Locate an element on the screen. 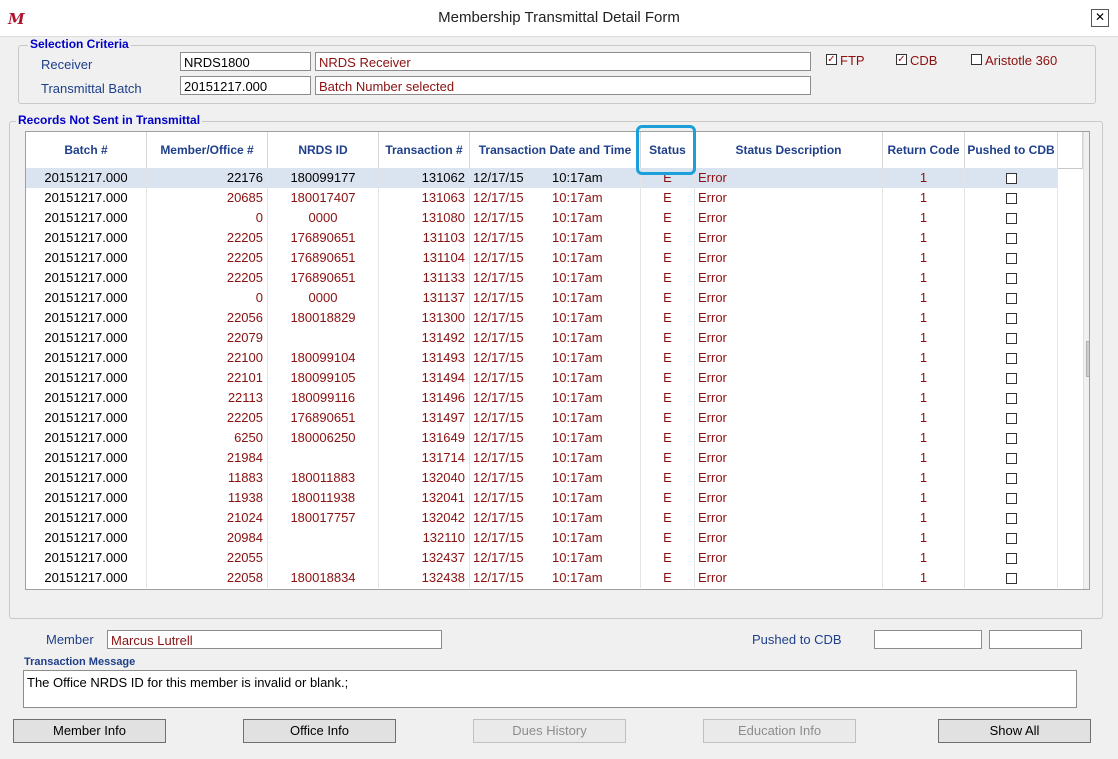 Image resolution: width=1118 pixels, height=759 pixels. col-pushed-cdb-header: Pushed to CDB is located at coordinates (1011, 150).